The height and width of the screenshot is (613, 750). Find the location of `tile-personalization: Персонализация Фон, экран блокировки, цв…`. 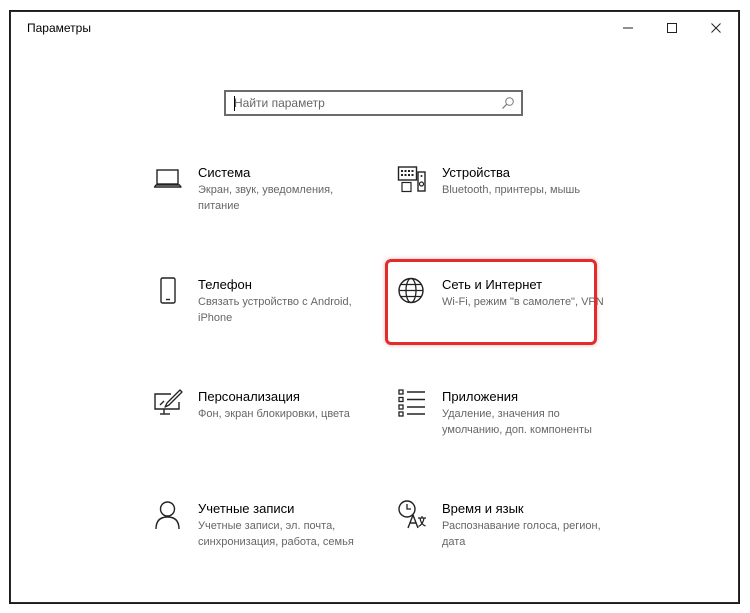

tile-personalization: Персонализация Фон, экран блокировки, цв… is located at coordinates (260, 423).